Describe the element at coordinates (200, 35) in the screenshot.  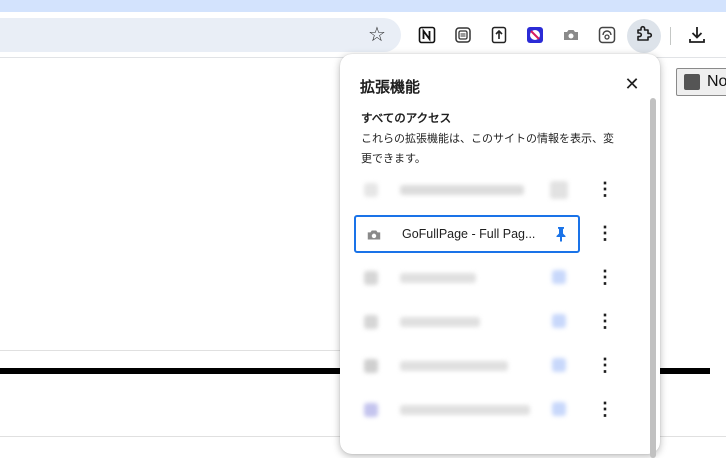
I see `address-bar` at that location.